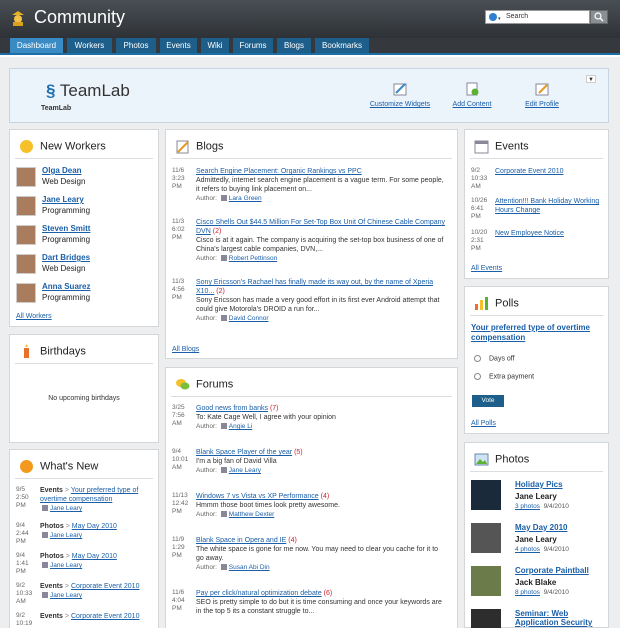 This screenshot has height=628, width=620. I want to click on tab-blogs: Blogs, so click(294, 45).